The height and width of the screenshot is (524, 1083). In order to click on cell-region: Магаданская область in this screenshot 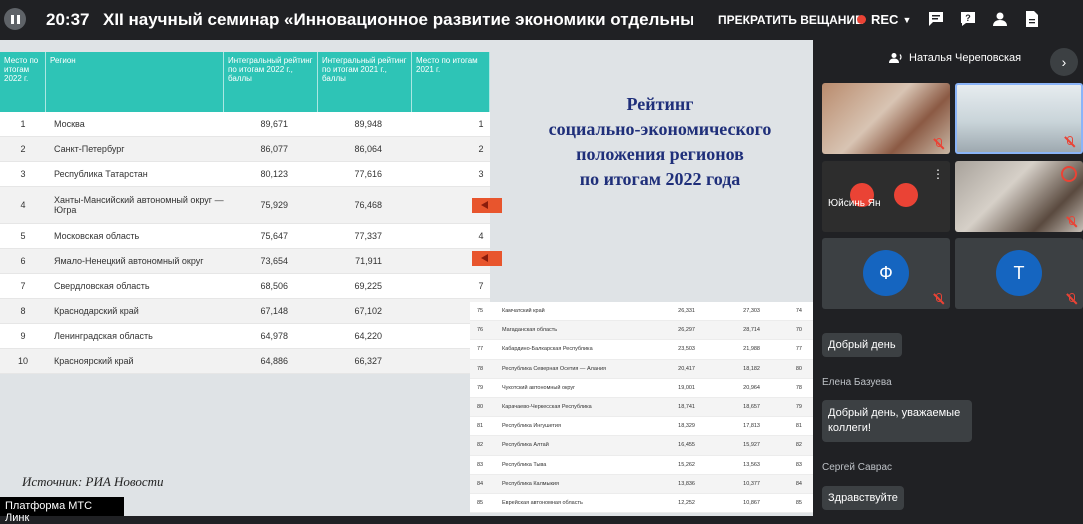, I will do `click(530, 330)`.